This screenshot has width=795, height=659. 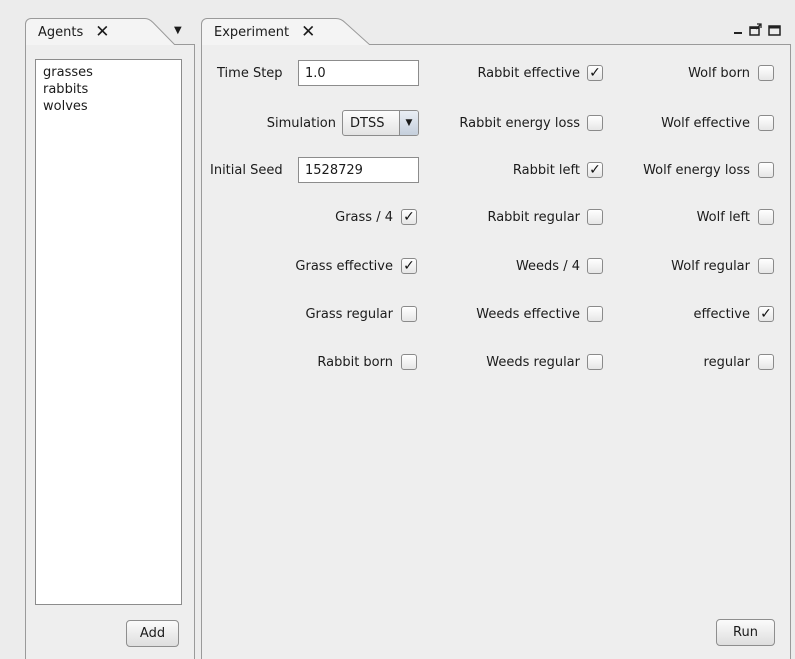 What do you see at coordinates (250, 73) in the screenshot?
I see `time-step-label: Time Step` at bounding box center [250, 73].